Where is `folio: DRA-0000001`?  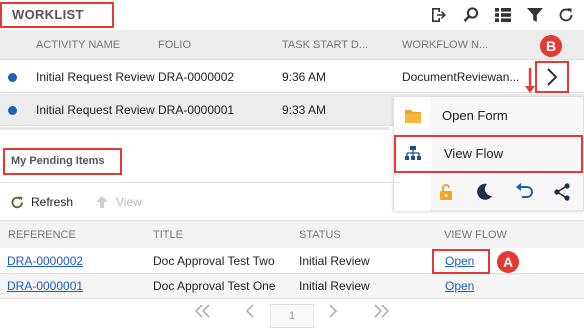
folio: DRA-0000001 is located at coordinates (196, 110).